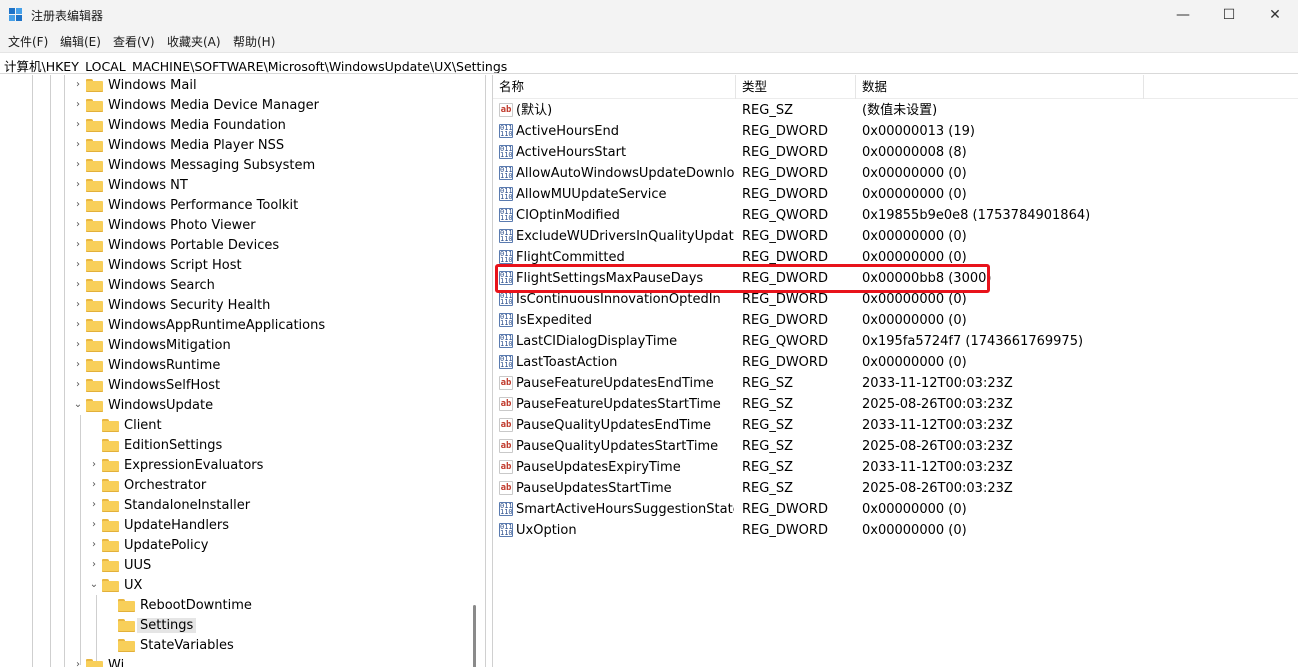 The width and height of the screenshot is (1298, 667). Describe the element at coordinates (171, 305) in the screenshot. I see `tree-item: › Windows Security Health` at that location.